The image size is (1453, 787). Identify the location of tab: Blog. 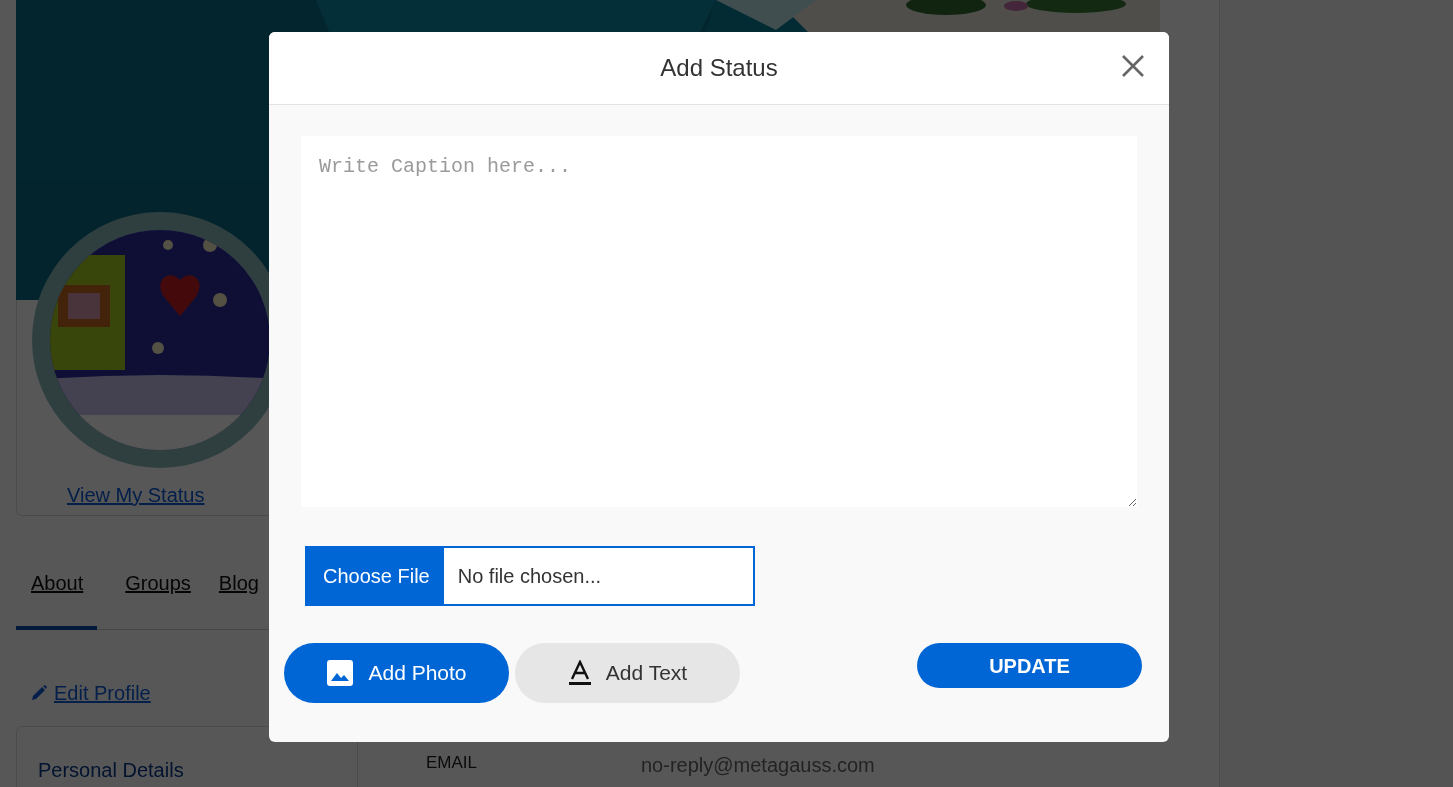
(238, 597).